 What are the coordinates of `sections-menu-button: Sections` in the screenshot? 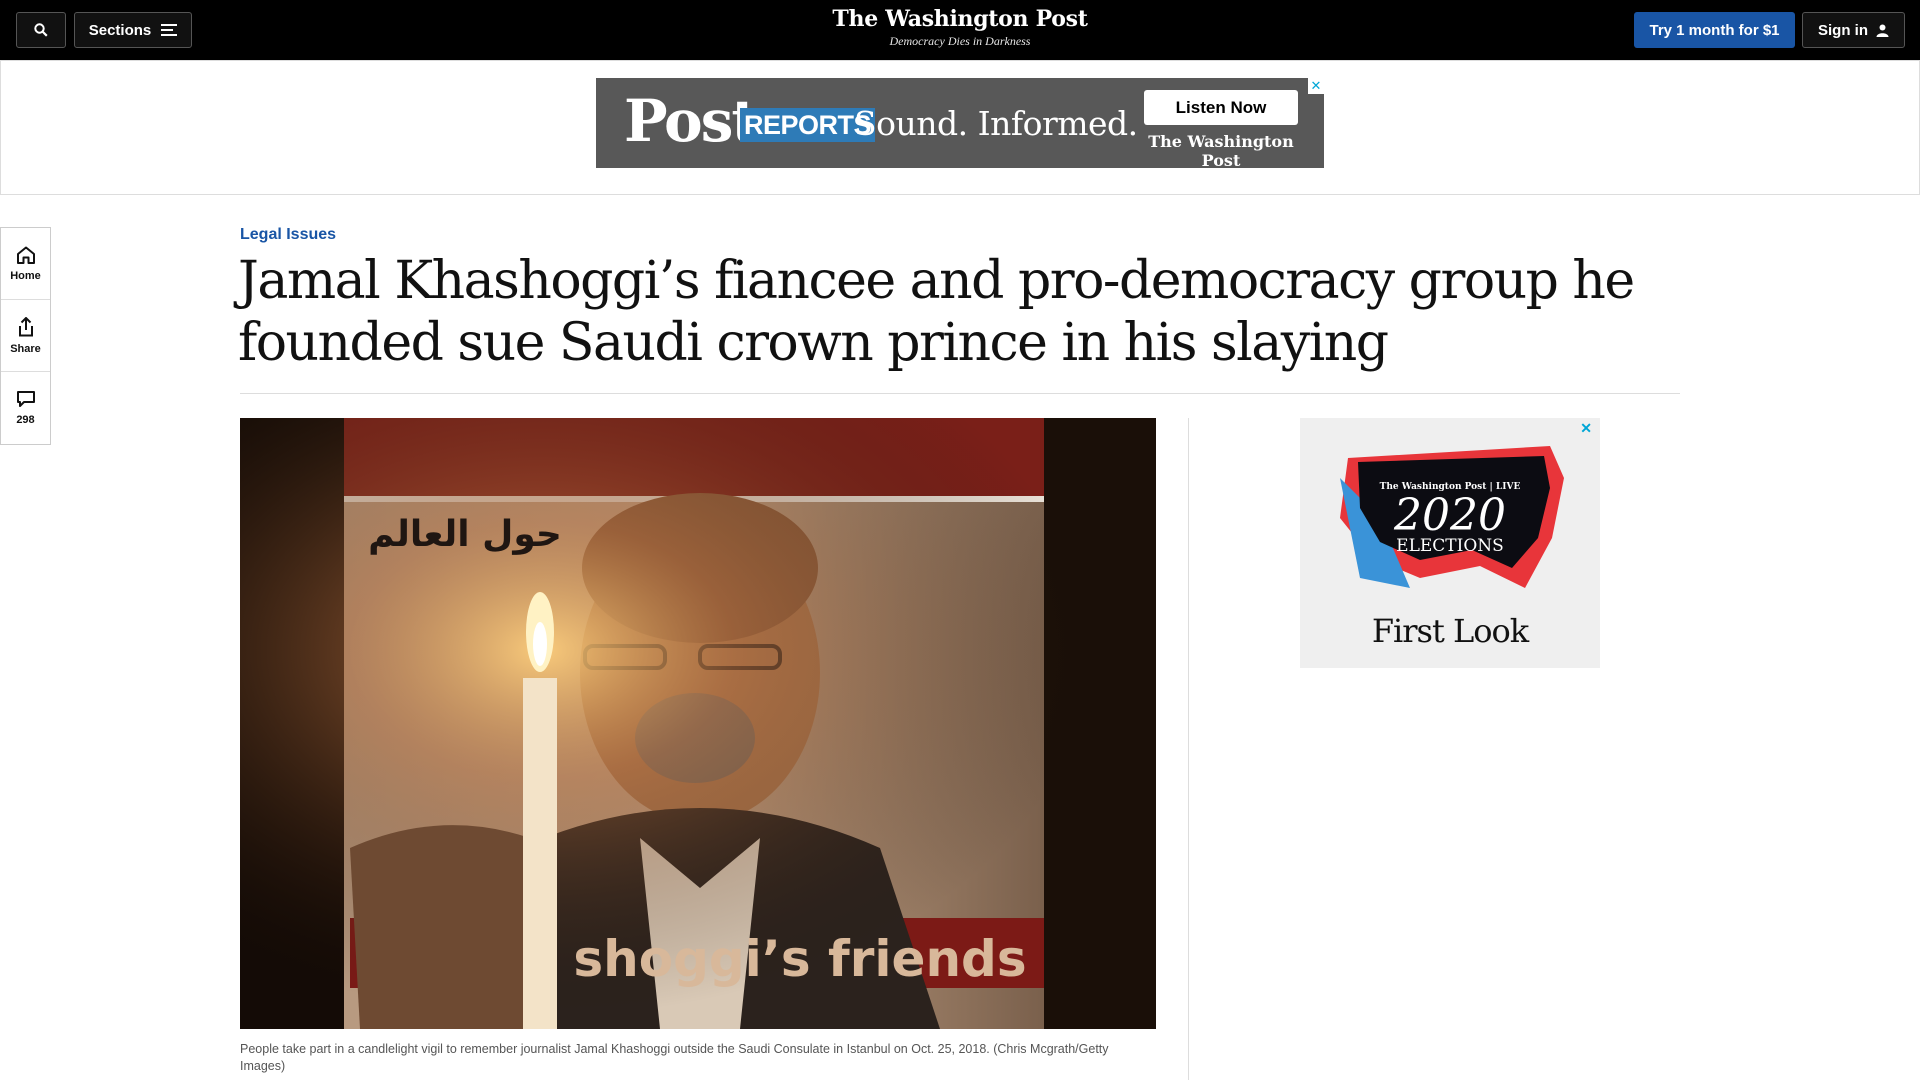 It's located at (133, 30).